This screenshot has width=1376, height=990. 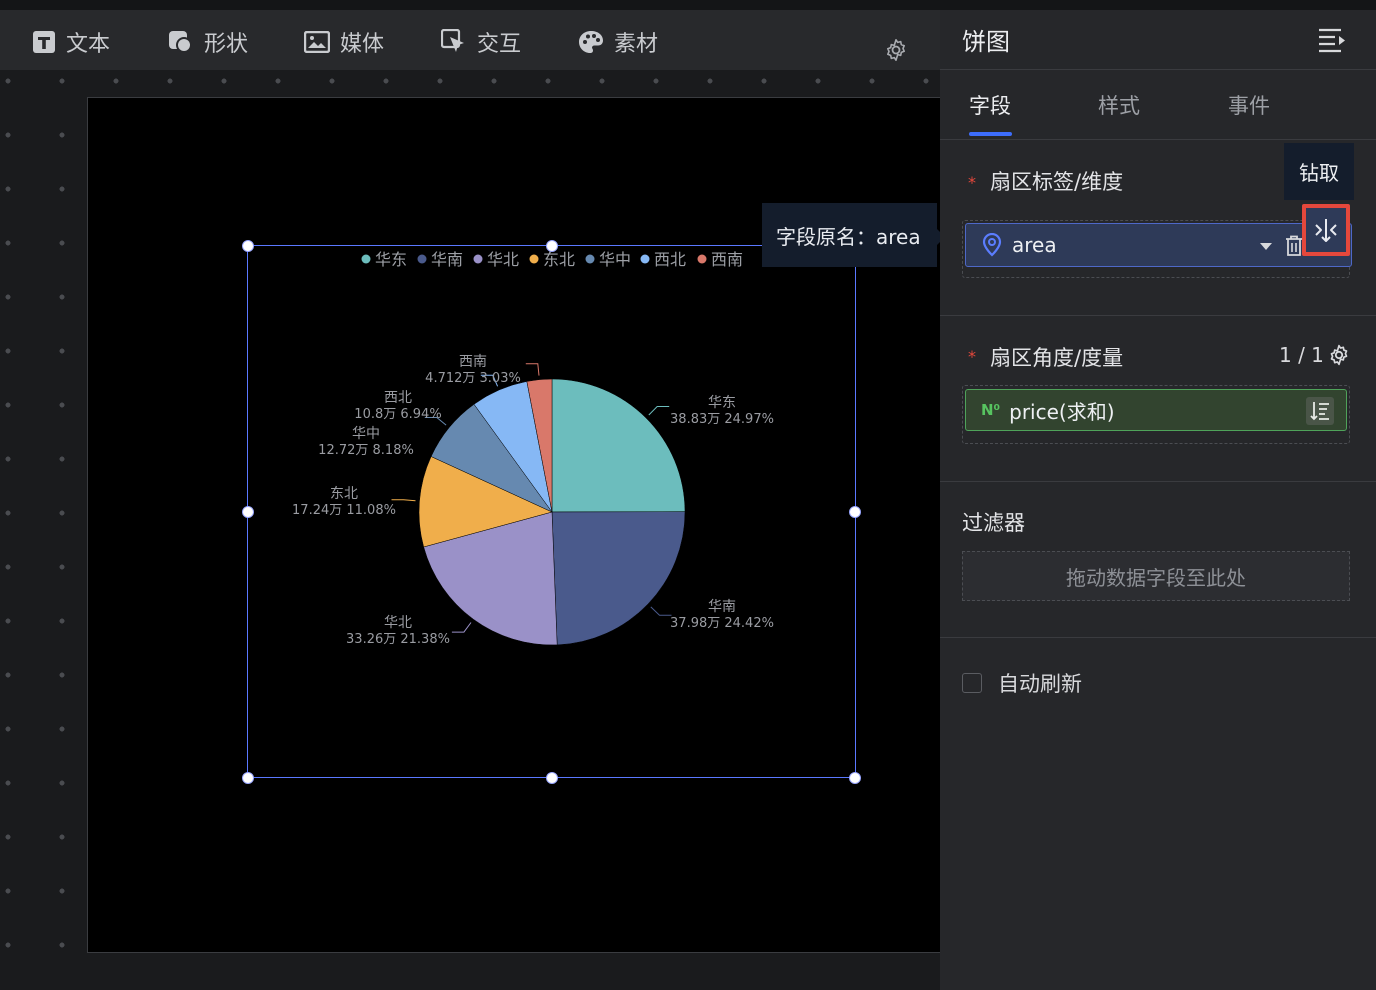 I want to click on toolbar-item-label: 媒体, so click(x=362, y=44).